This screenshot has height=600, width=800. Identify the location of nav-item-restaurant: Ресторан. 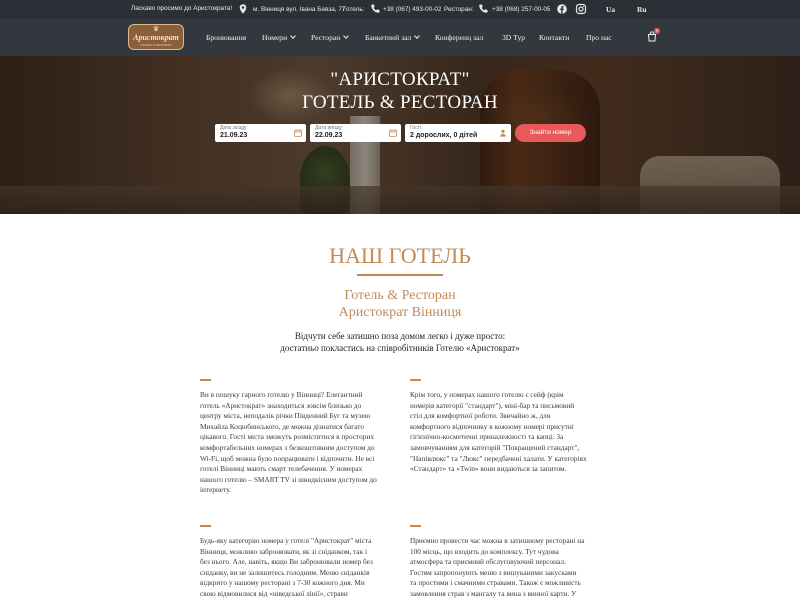
(330, 37).